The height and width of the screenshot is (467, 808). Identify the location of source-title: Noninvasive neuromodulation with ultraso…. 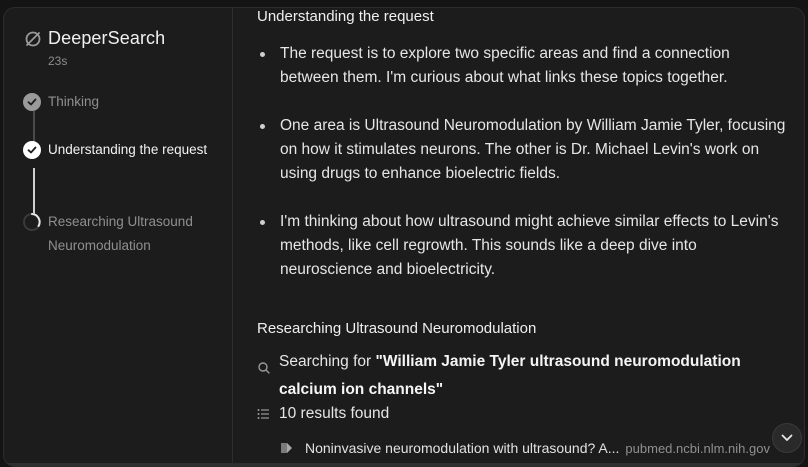
(462, 448).